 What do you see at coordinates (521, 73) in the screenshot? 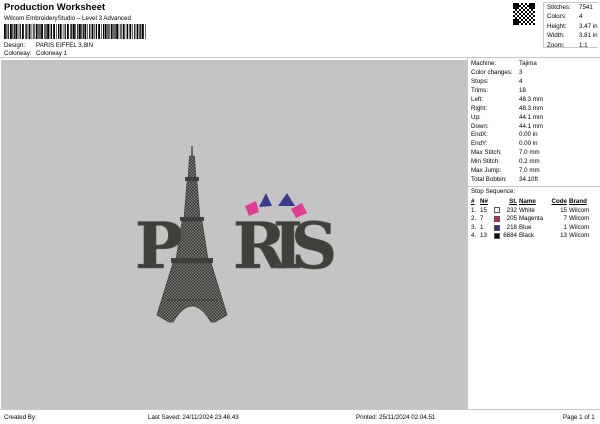
I see `info-value: 3` at bounding box center [521, 73].